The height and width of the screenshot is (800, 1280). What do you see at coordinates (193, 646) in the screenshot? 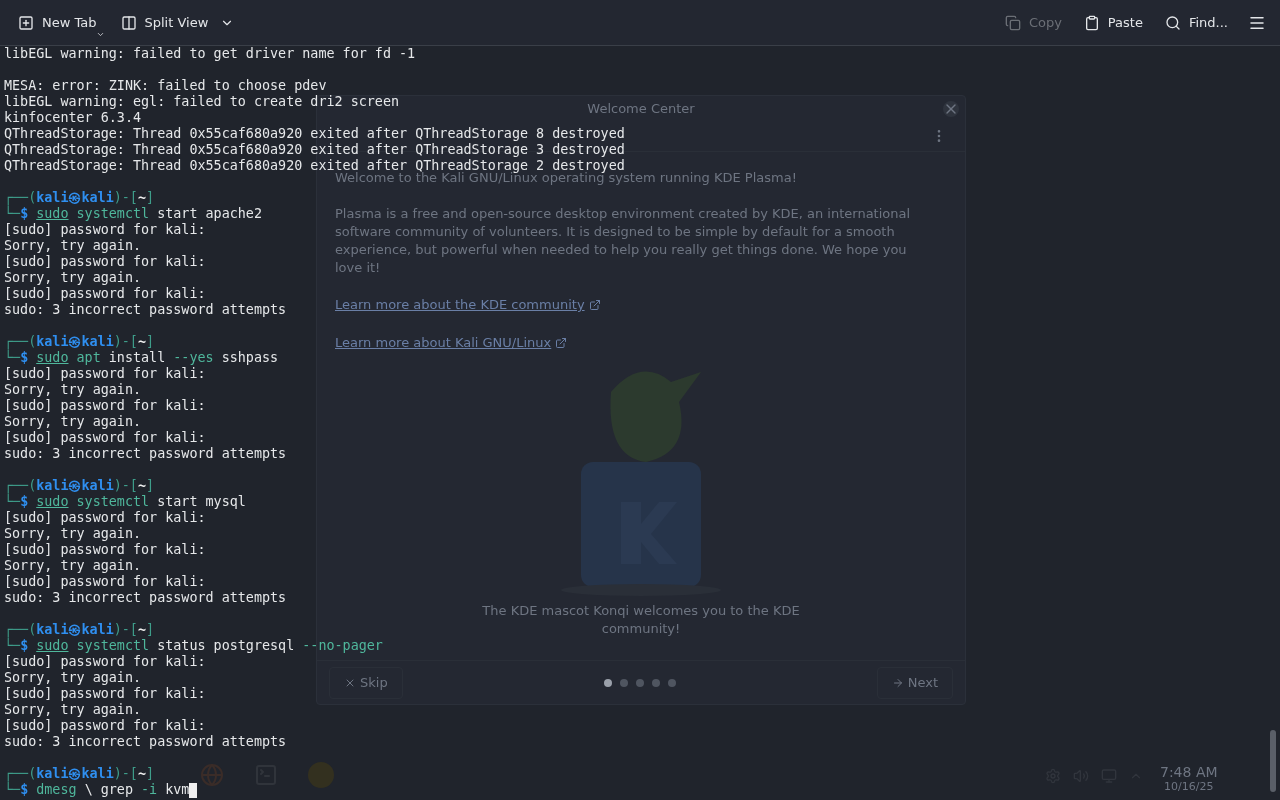
I see `command-line: └─$ sudo systemctl status postgresql --no-pager` at bounding box center [193, 646].